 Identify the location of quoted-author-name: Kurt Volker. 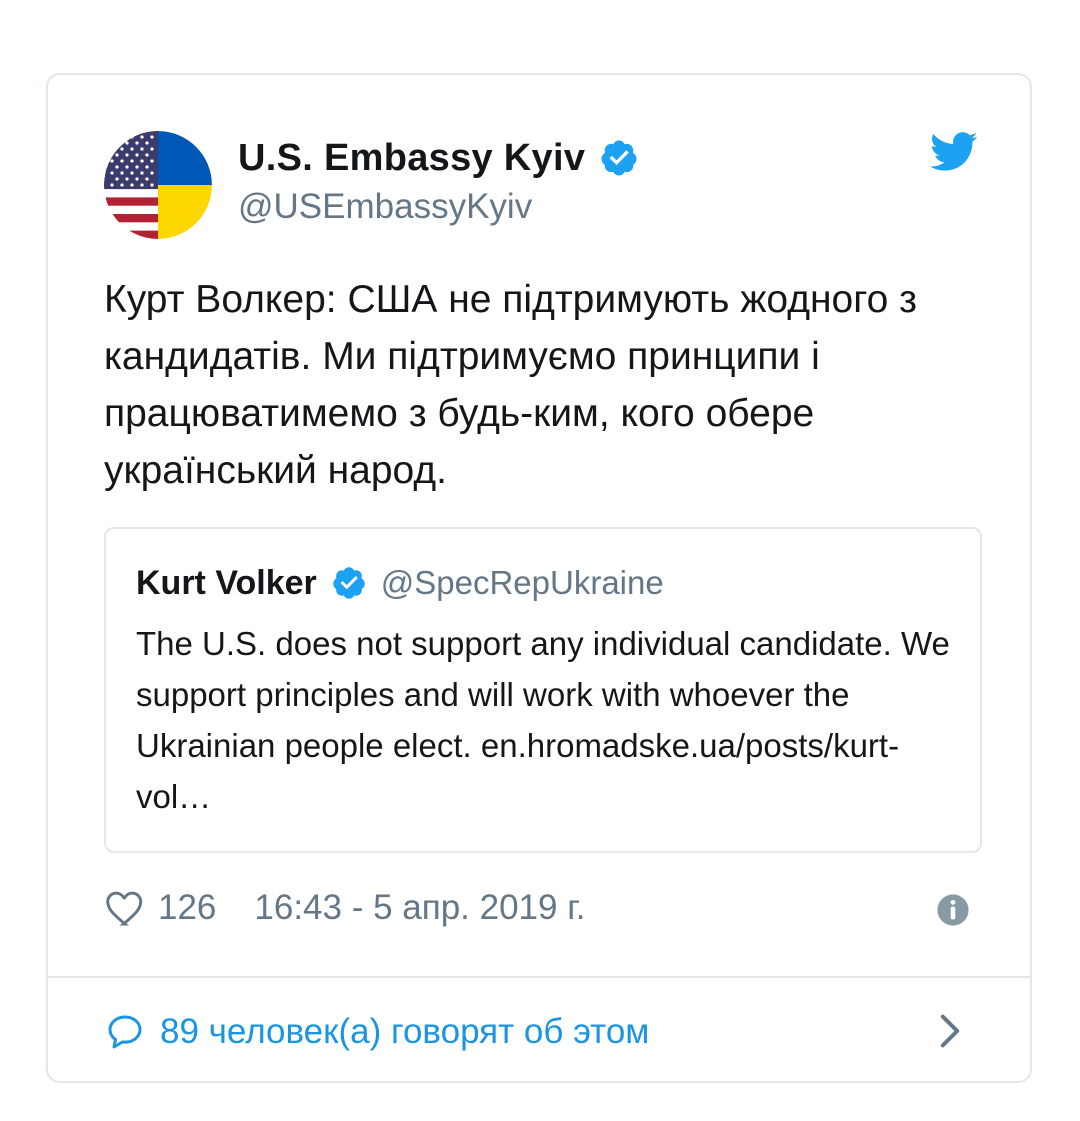
(226, 582).